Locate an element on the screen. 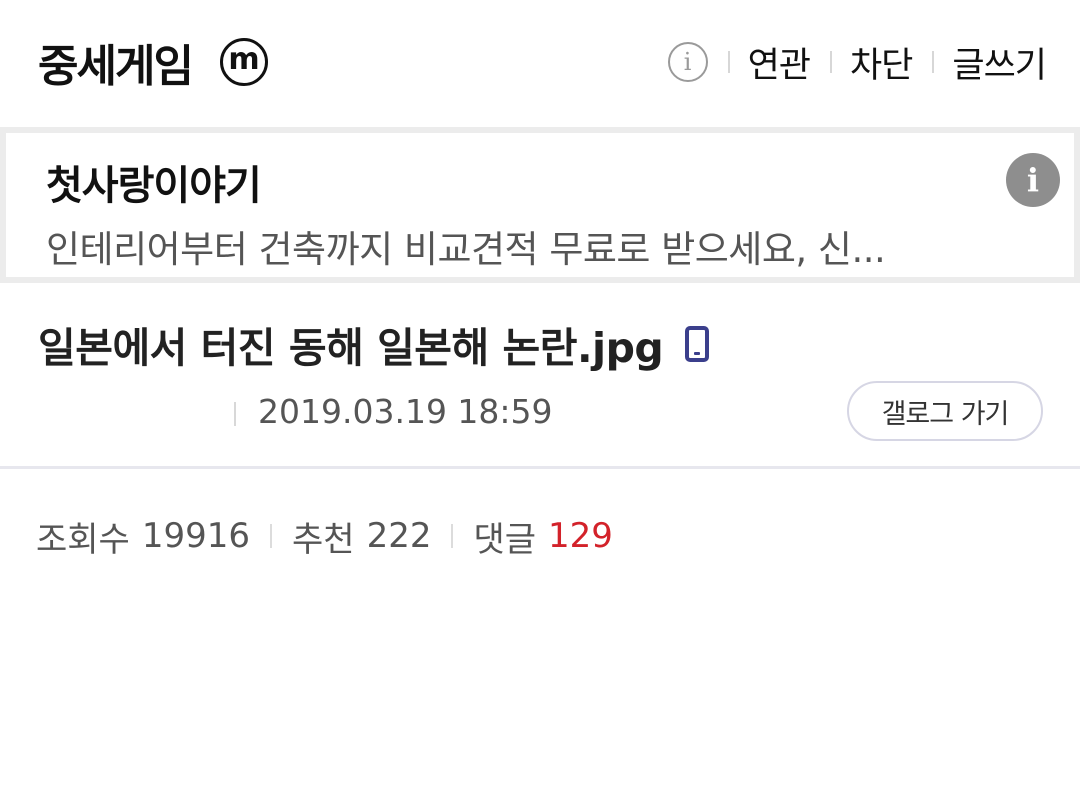 The height and width of the screenshot is (788, 1080). comments-count: 129 is located at coordinates (580, 536).